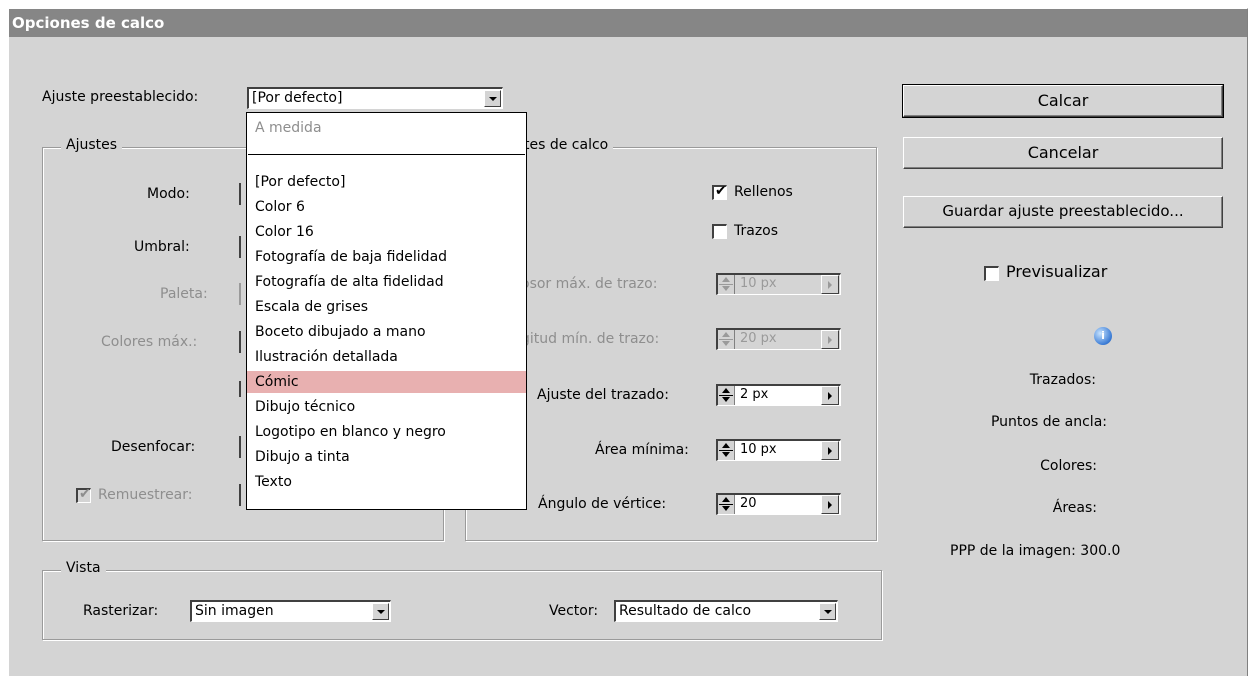  Describe the element at coordinates (1048, 422) in the screenshot. I see `anchor-points-label: Puntos de ancla:` at that location.